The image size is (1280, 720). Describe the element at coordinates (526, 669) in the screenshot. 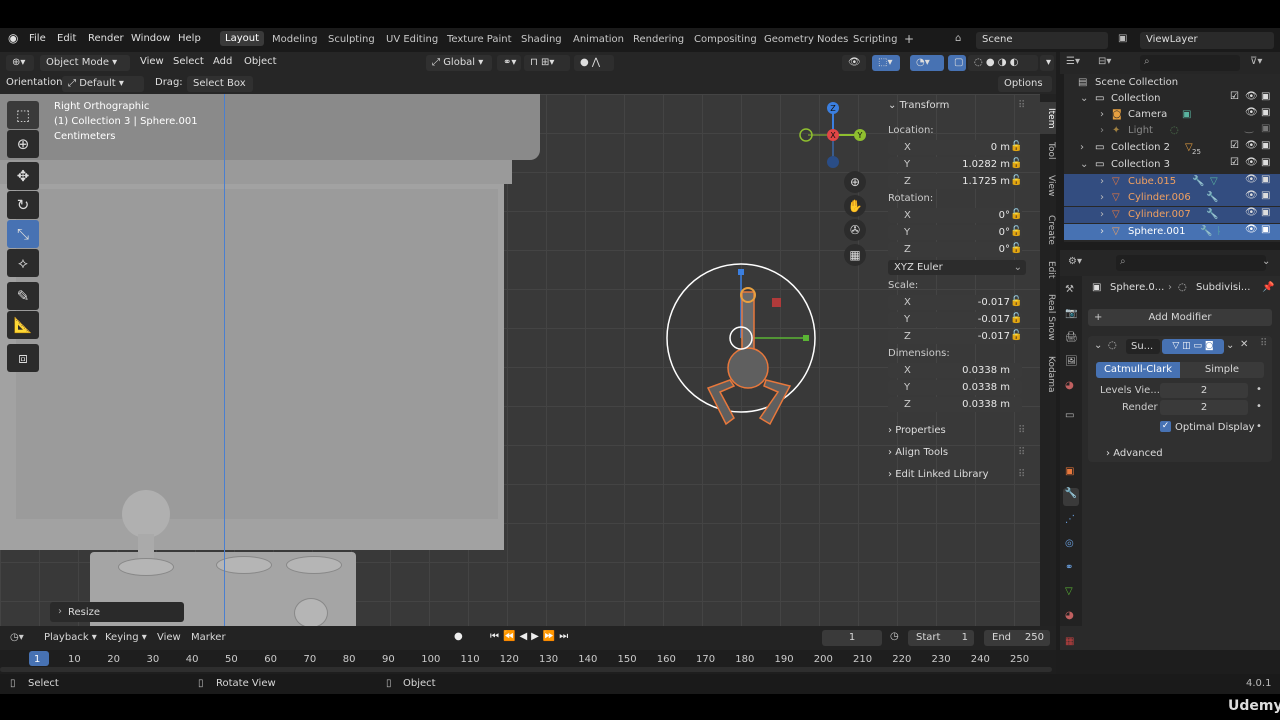

I see `timeline-scrollbar` at that location.